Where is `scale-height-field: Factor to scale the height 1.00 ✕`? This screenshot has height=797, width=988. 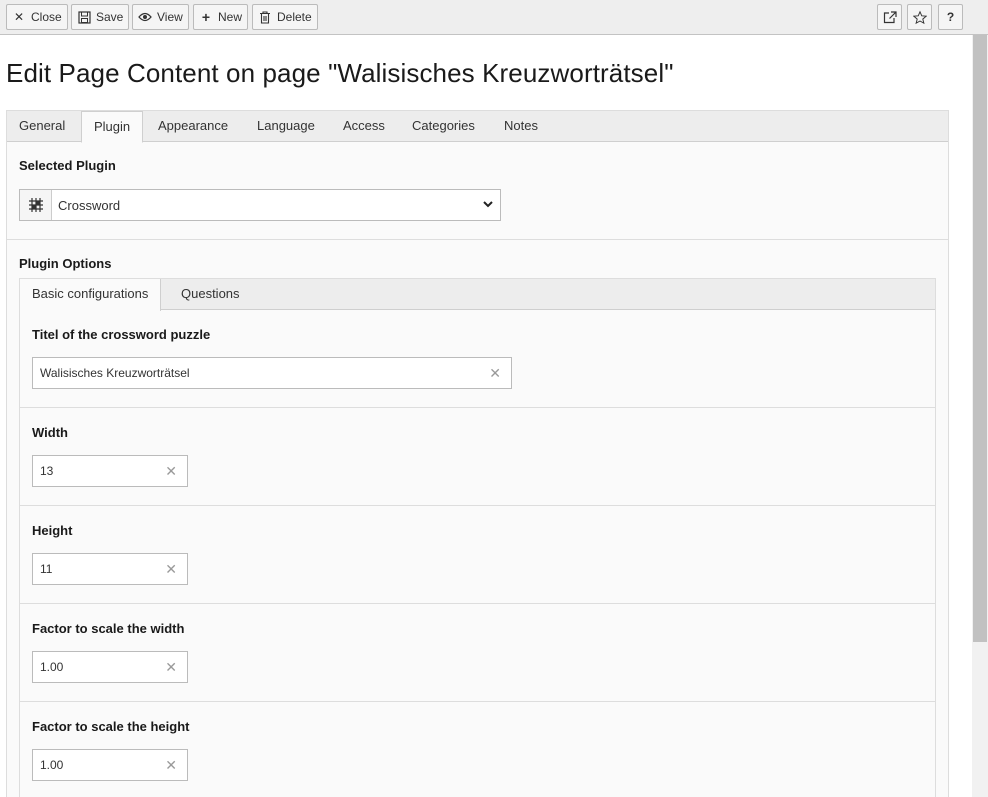
scale-height-field: Factor to scale the height 1.00 ✕ is located at coordinates (477, 749).